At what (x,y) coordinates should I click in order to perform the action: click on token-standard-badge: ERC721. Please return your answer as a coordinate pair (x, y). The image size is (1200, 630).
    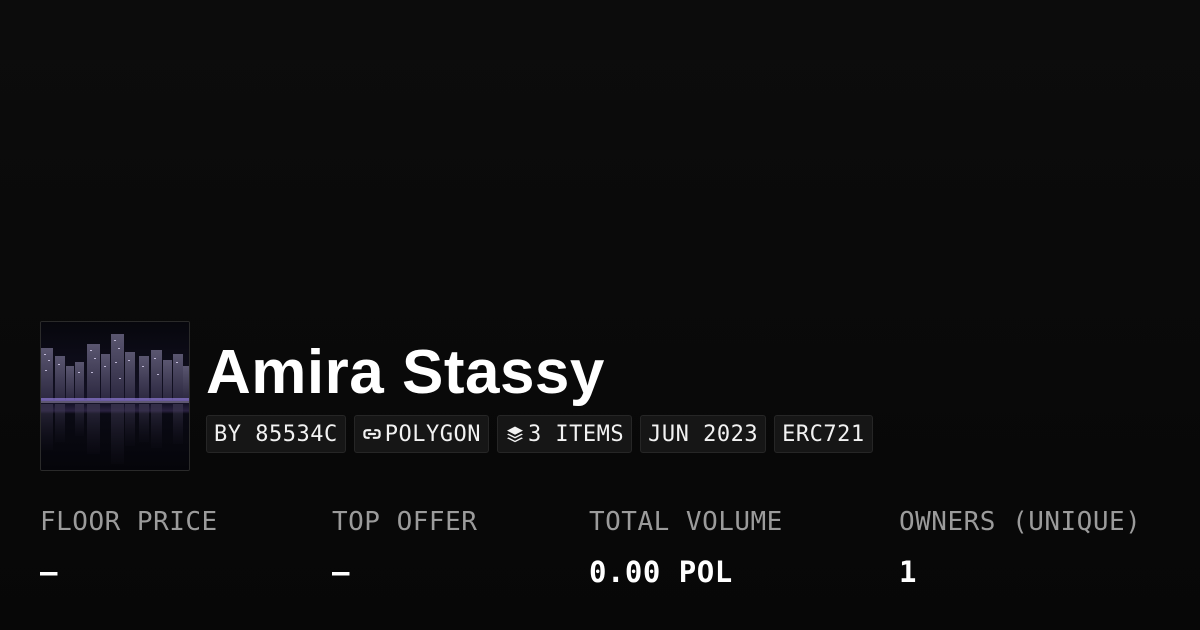
    Looking at the image, I should click on (823, 434).